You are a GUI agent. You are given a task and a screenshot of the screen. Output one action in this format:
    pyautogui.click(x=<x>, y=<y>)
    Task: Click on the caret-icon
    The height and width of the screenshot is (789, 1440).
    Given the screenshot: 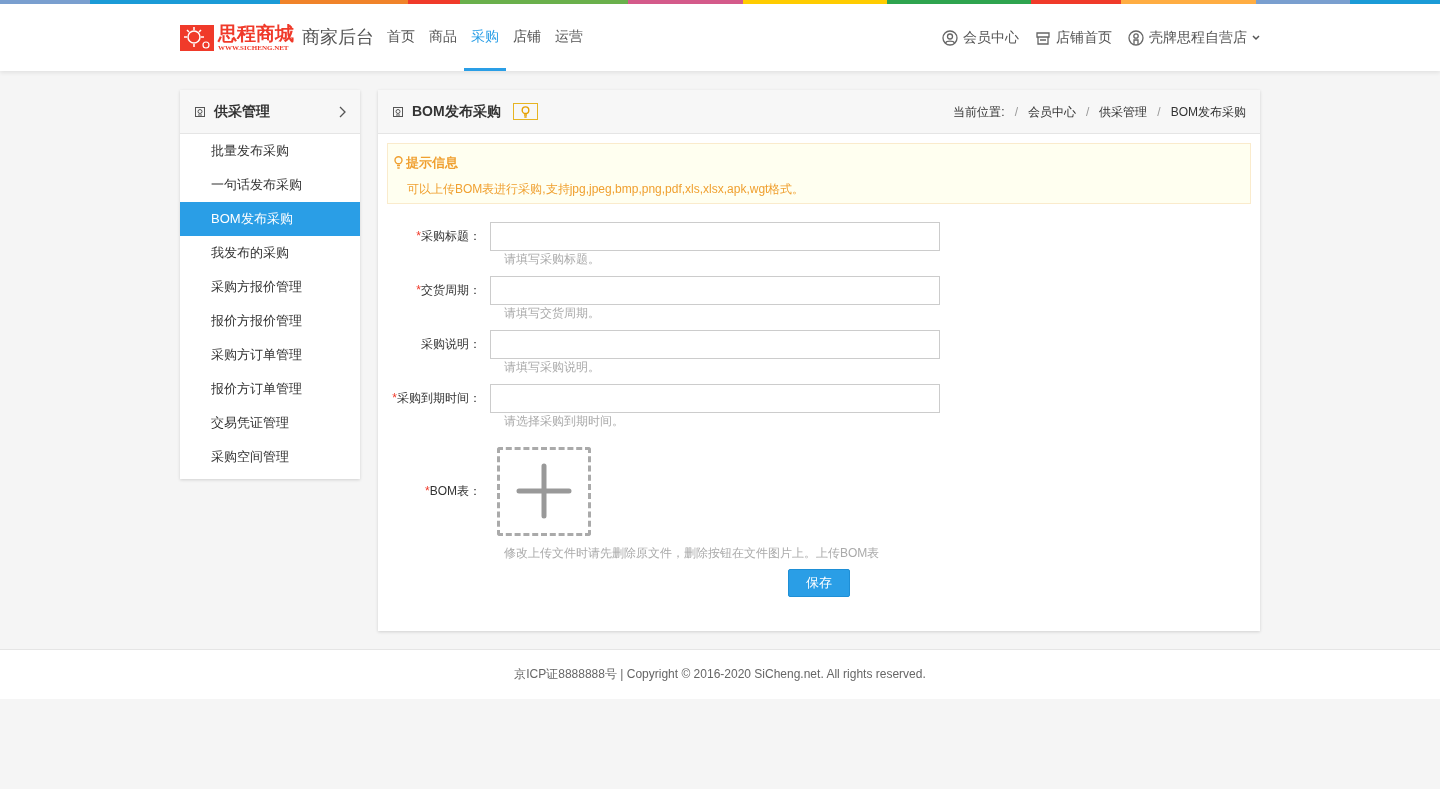 What is the action you would take?
    pyautogui.click(x=1256, y=37)
    